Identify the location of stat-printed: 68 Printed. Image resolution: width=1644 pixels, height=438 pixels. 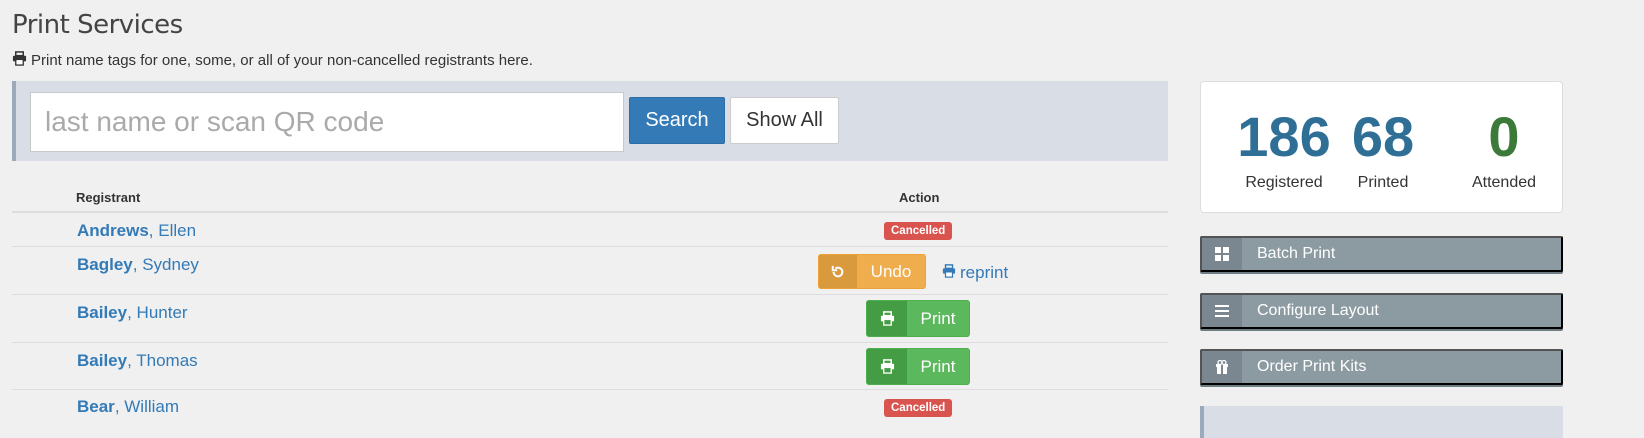
(1383, 149).